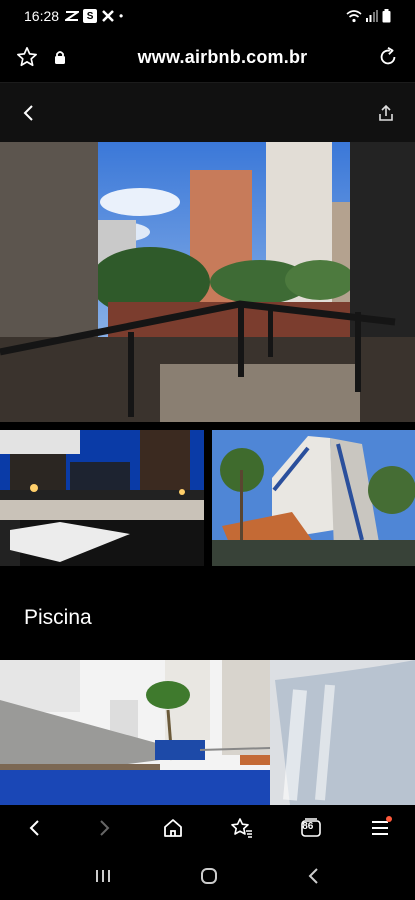 The image size is (415, 900). I want to click on home-icon, so click(172, 828).